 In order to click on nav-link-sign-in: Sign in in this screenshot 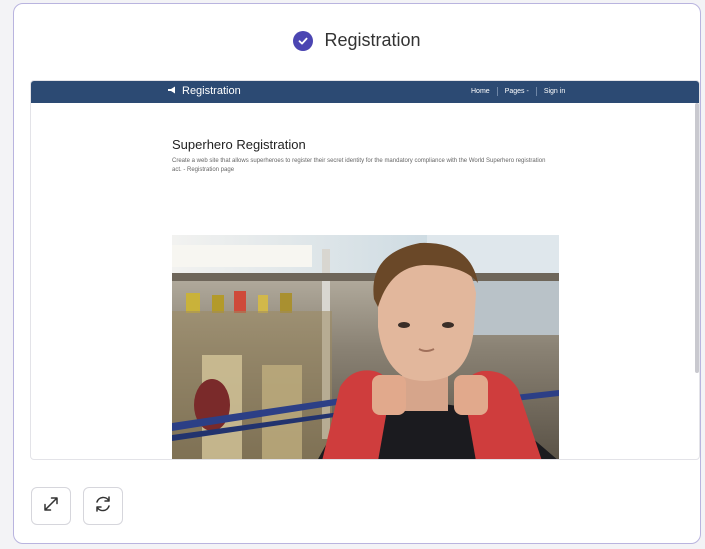, I will do `click(554, 91)`.